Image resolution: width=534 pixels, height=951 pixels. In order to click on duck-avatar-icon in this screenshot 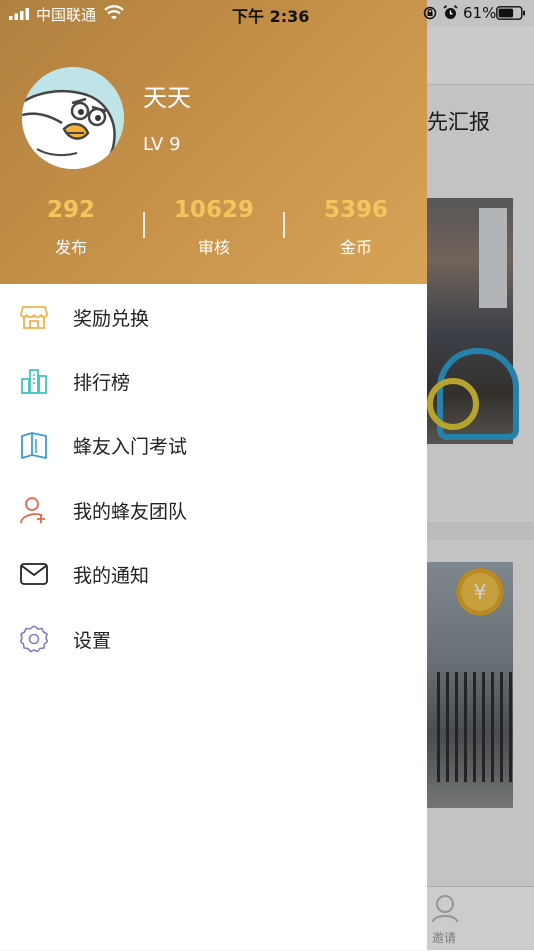, I will do `click(73, 118)`.